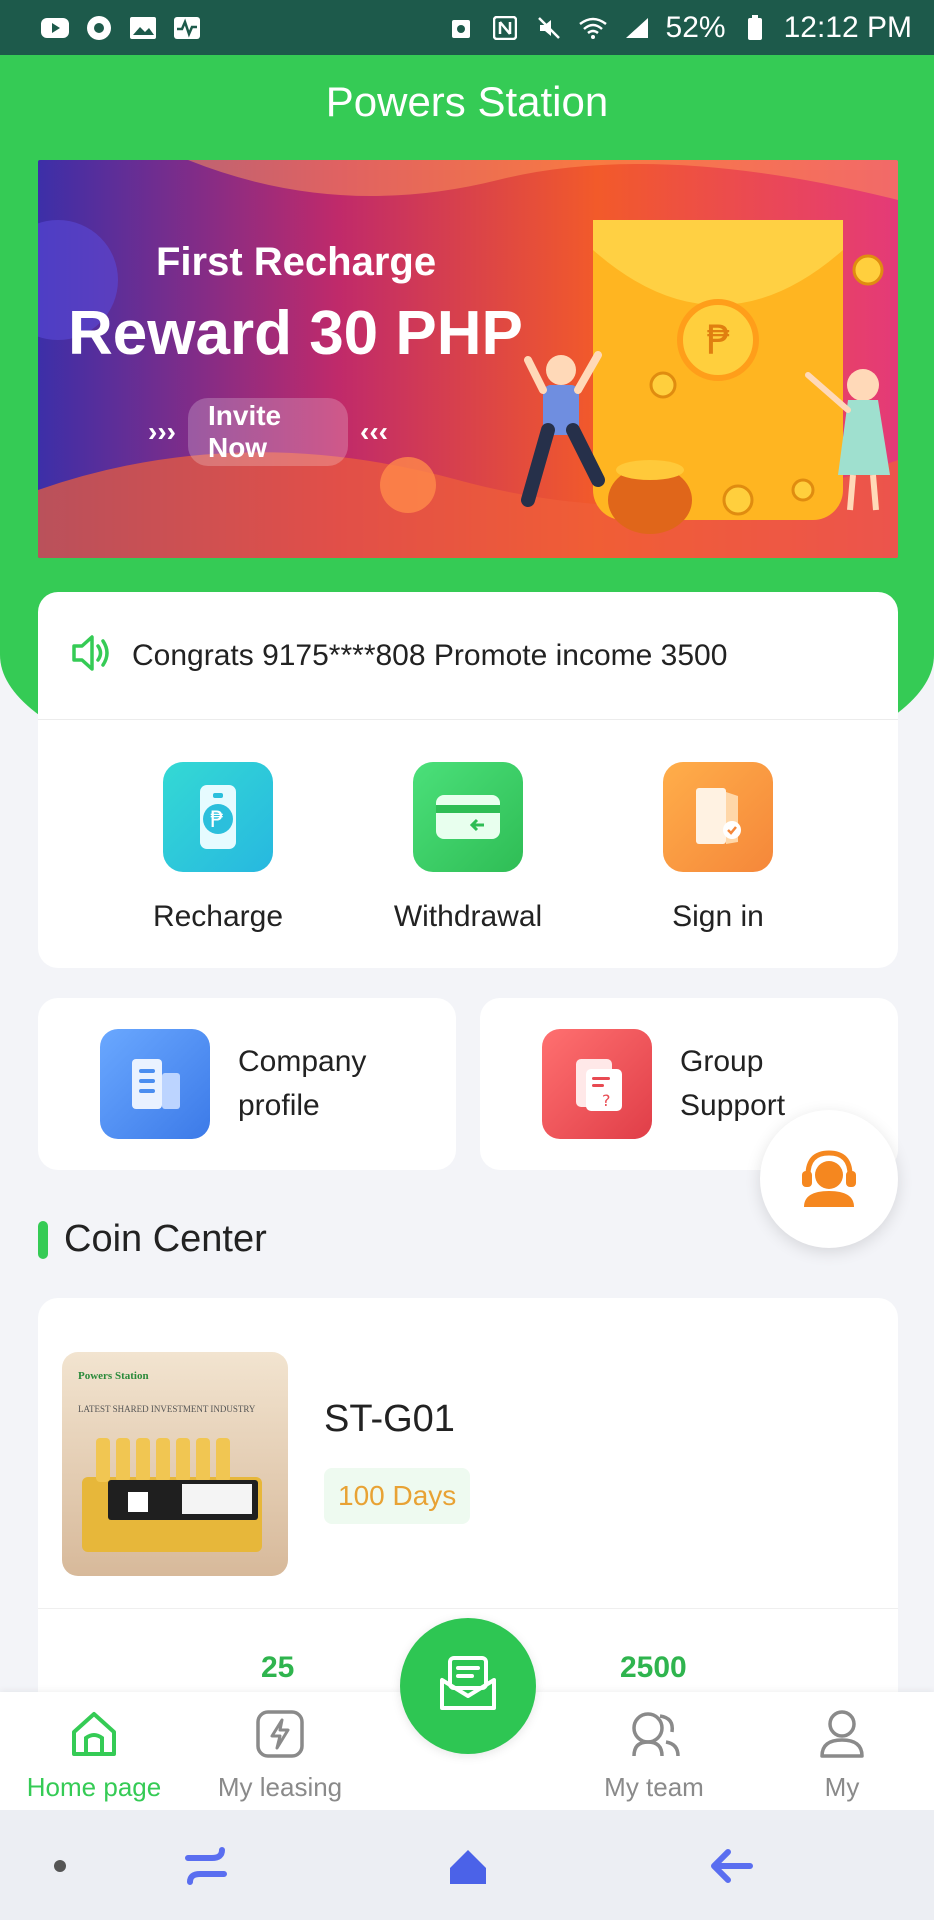  I want to click on coin-center-title: Coin Center, so click(165, 1239).